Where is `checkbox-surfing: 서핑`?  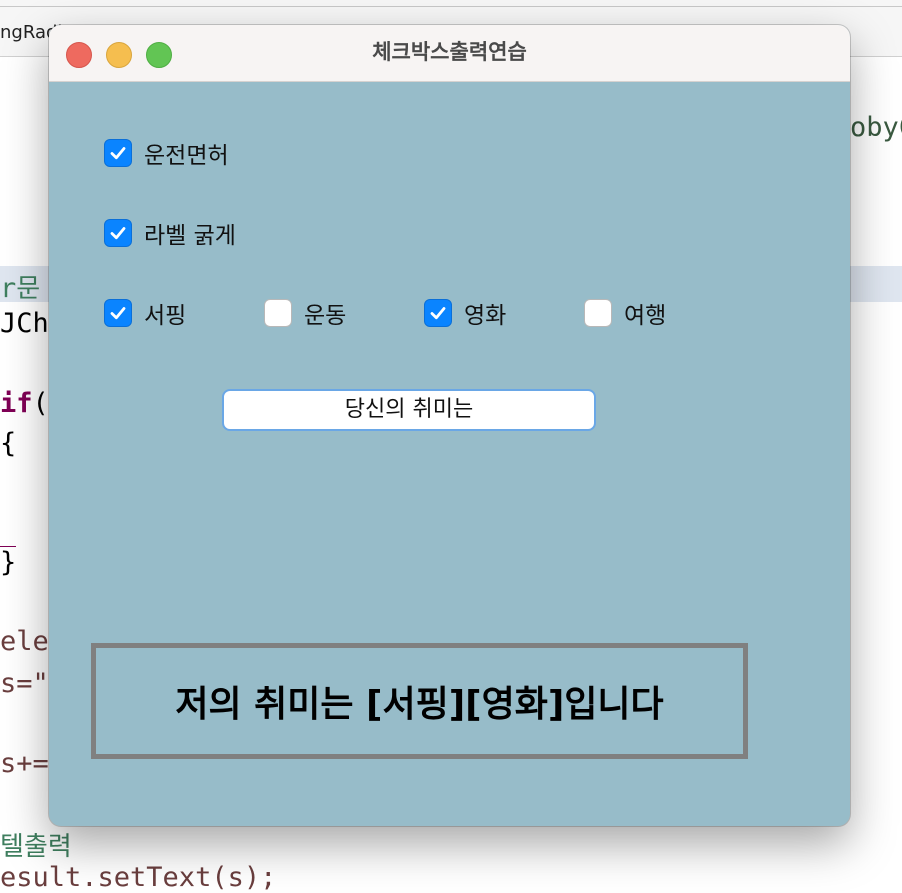
checkbox-surfing: 서핑 is located at coordinates (145, 313).